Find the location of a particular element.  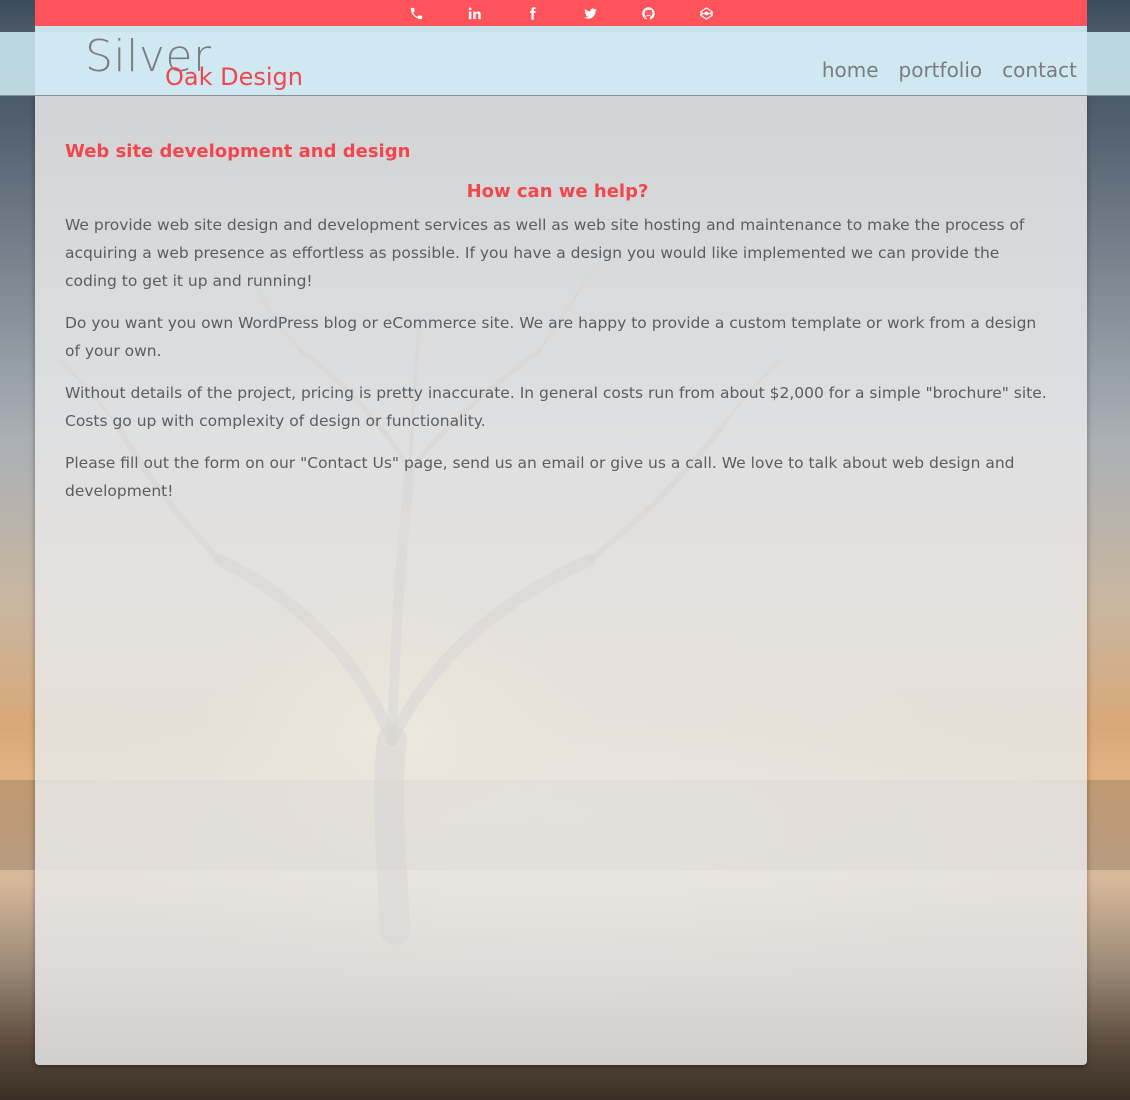

header-edge-right is located at coordinates (1108, 16).